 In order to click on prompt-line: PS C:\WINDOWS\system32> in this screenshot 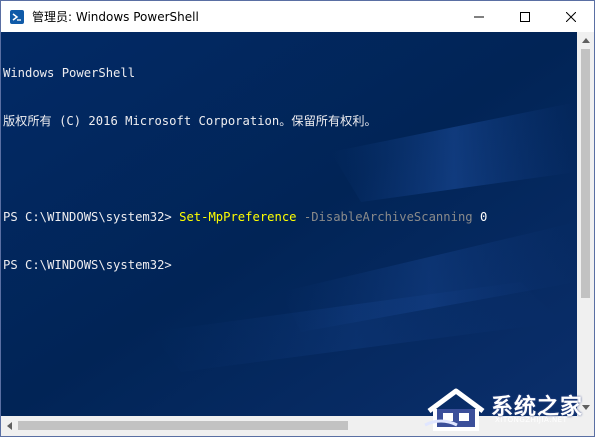, I will do `click(87, 265)`.